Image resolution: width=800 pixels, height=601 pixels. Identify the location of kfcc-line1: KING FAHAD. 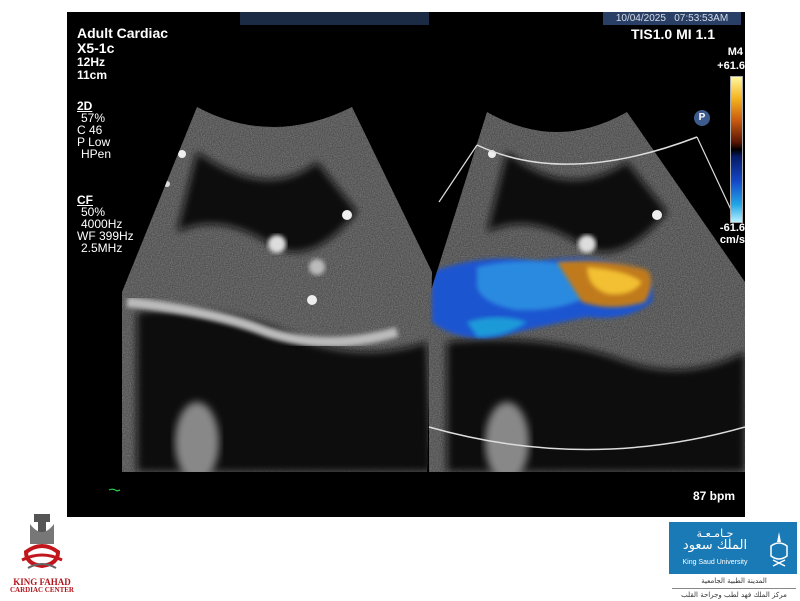
(42, 582).